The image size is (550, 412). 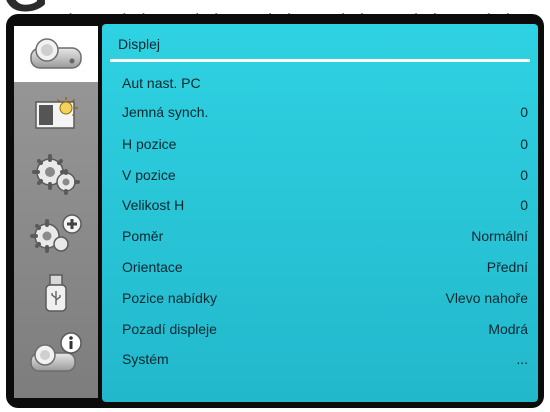 I want to click on usb-icon, so click(x=56, y=293).